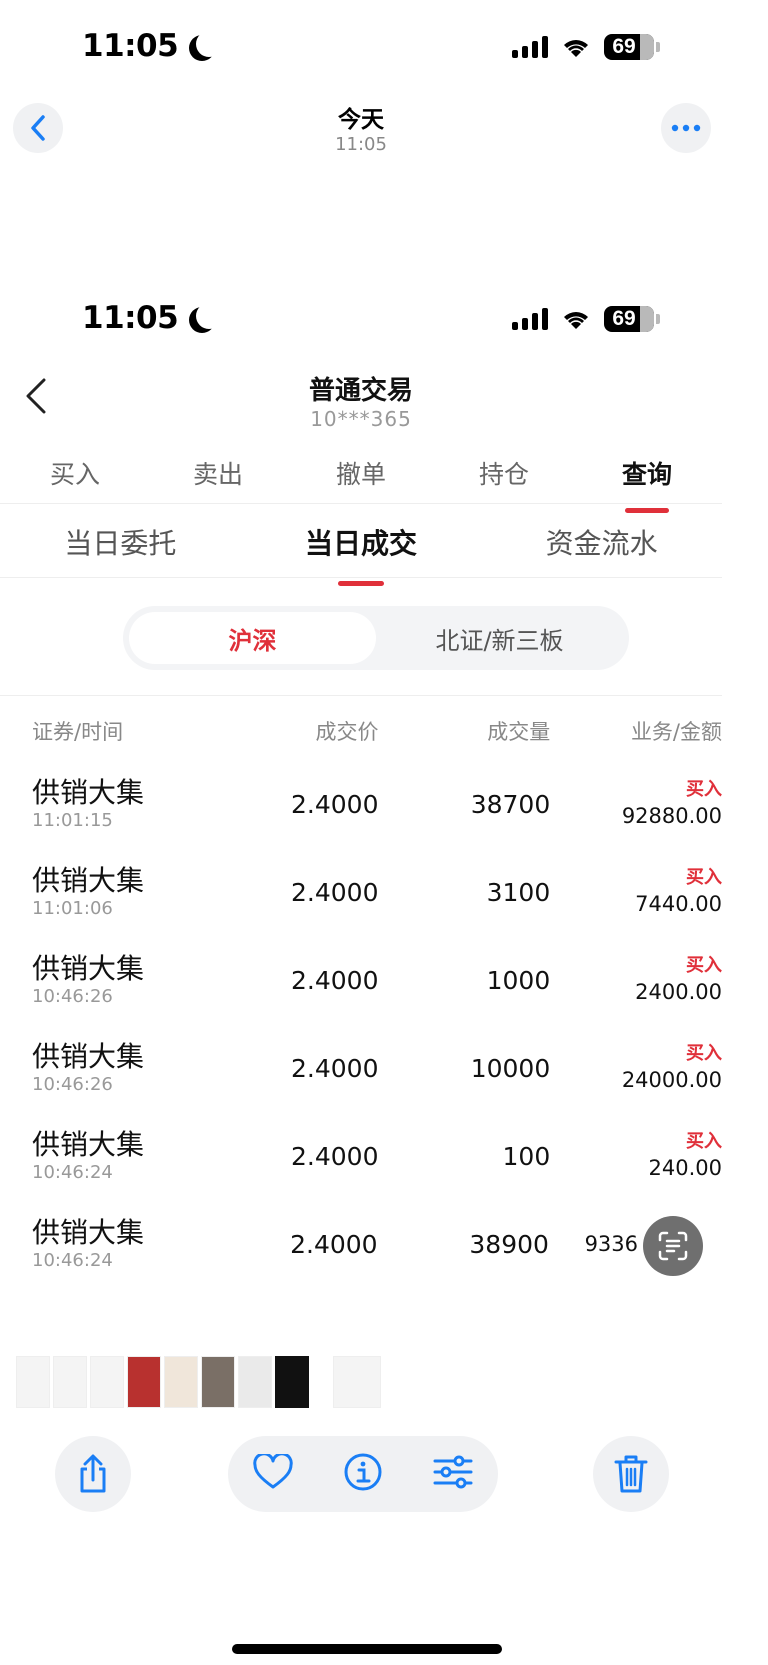 The image size is (768, 1665). I want to click on table-header: 证券/时间 成交价 成交量 业务/金额, so click(361, 731).